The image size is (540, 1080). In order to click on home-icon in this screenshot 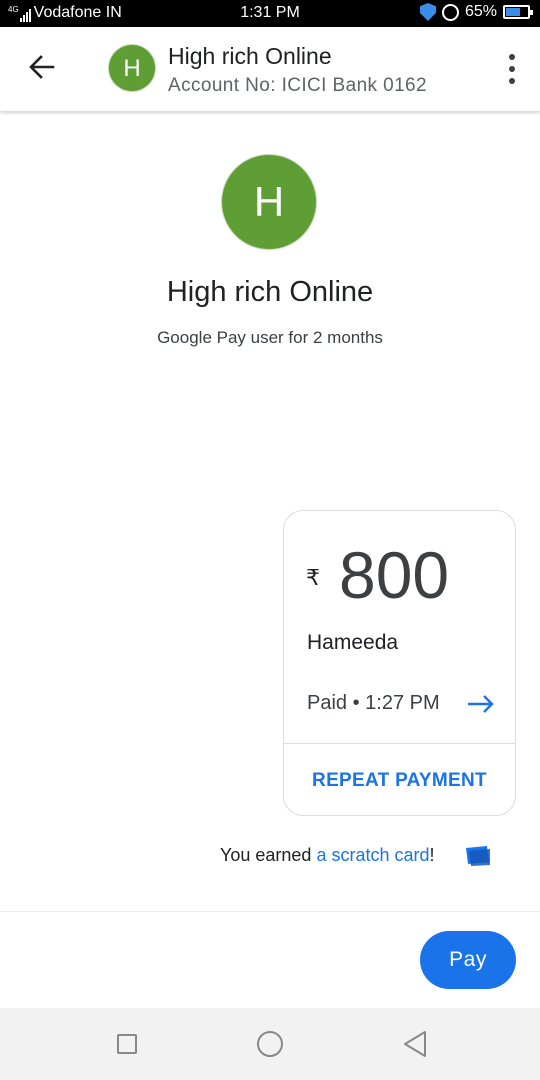, I will do `click(270, 1044)`.